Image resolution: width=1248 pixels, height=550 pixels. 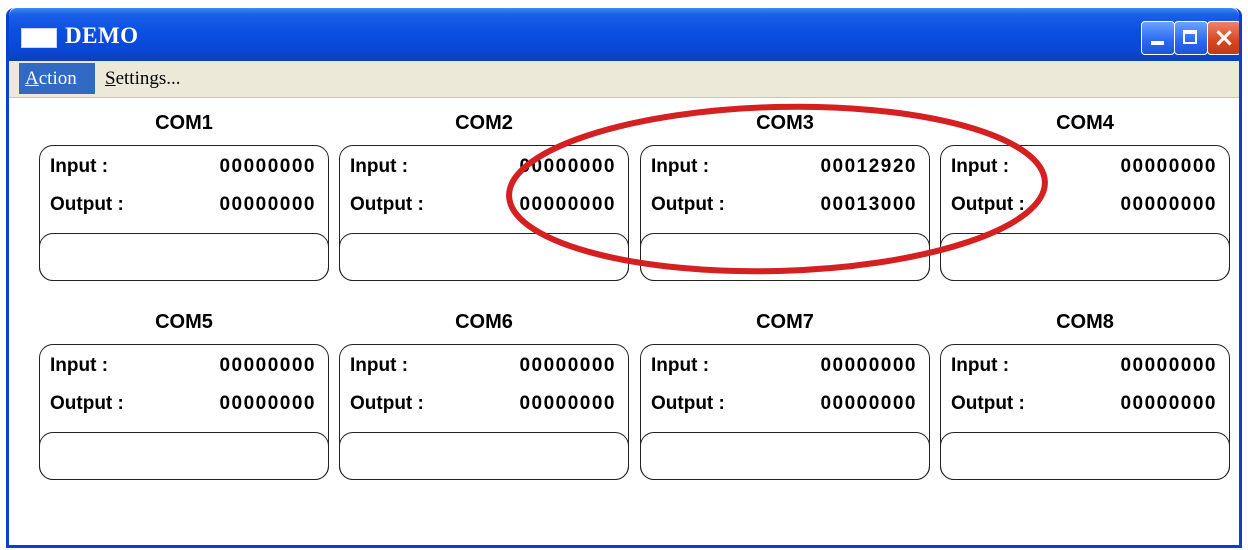 What do you see at coordinates (1085, 322) in the screenshot?
I see `com-port-label: COM8` at bounding box center [1085, 322].